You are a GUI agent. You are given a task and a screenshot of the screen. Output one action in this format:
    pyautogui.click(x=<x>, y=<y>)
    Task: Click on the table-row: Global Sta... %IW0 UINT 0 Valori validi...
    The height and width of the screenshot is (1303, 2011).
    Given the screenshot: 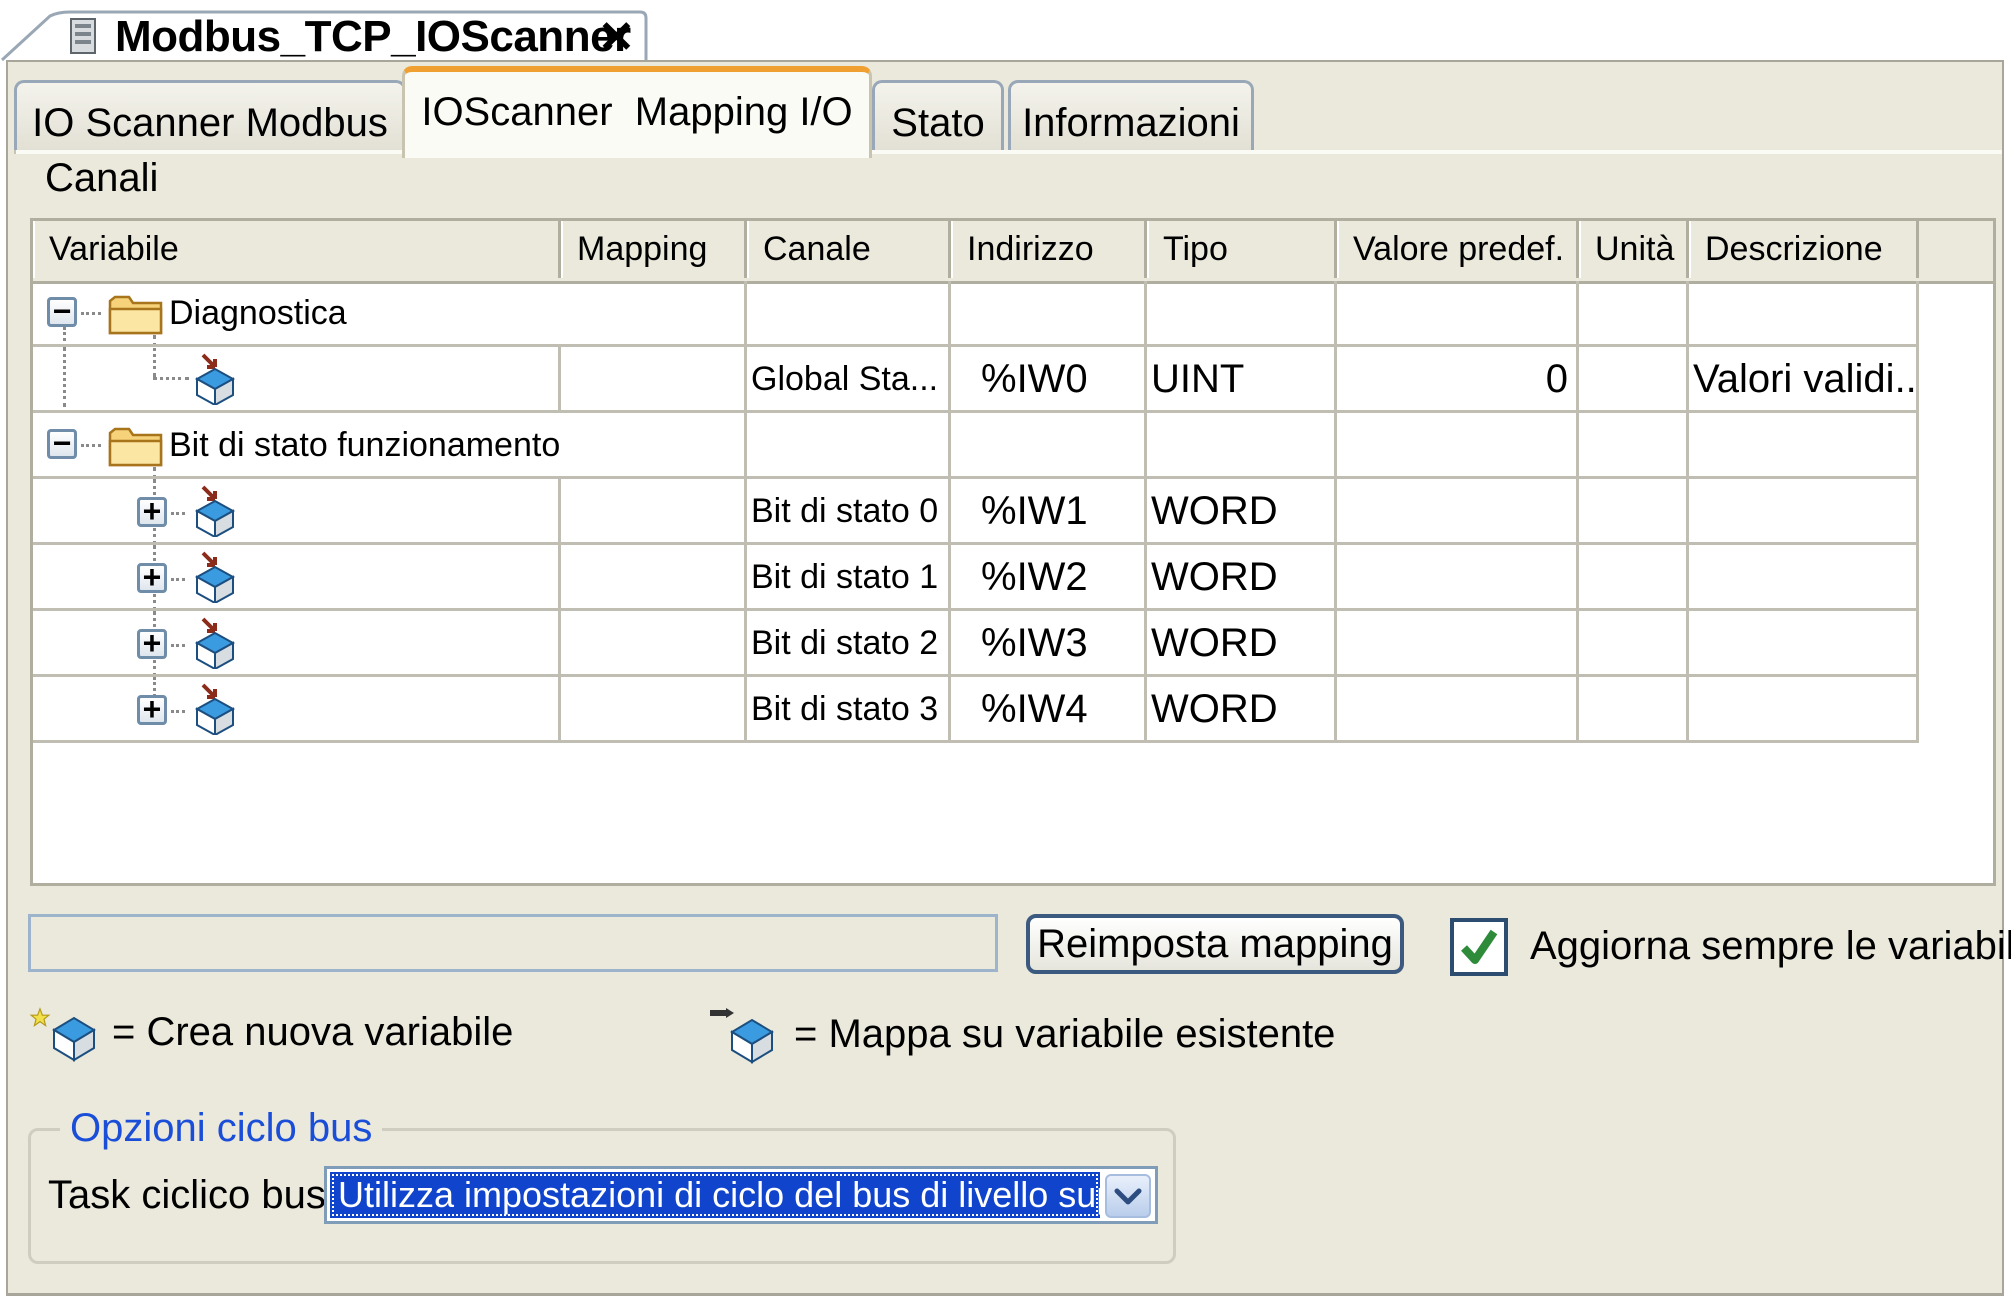 What is the action you would take?
    pyautogui.click(x=976, y=380)
    